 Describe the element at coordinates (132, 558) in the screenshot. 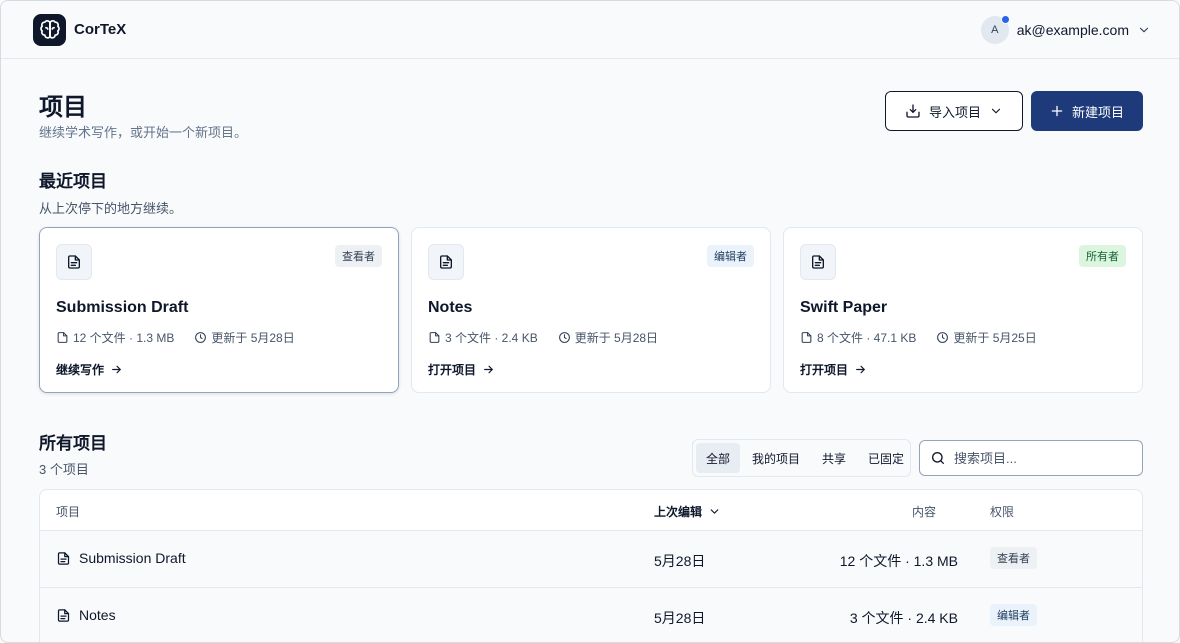

I see `row-project-name: Submission Draft` at that location.